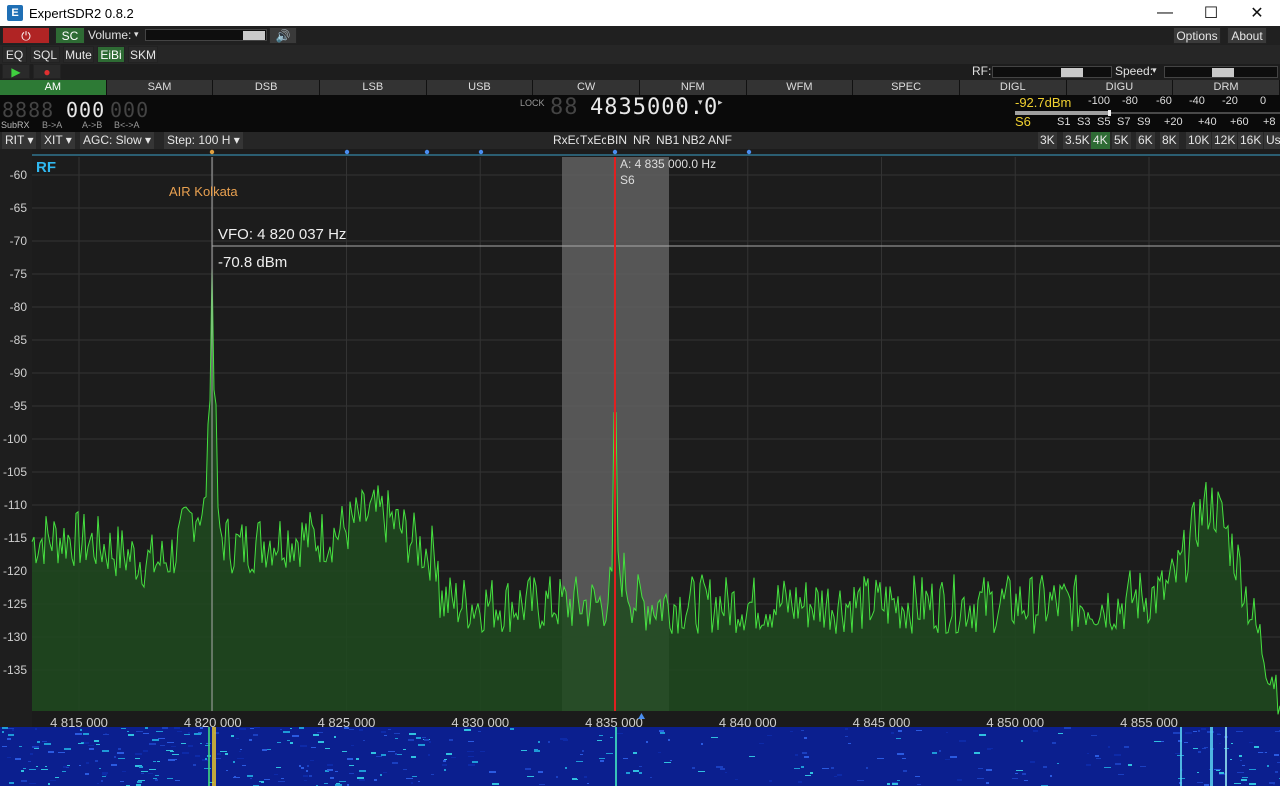 This screenshot has width=1280, height=786. I want to click on volume-label: Volume:, so click(109, 35).